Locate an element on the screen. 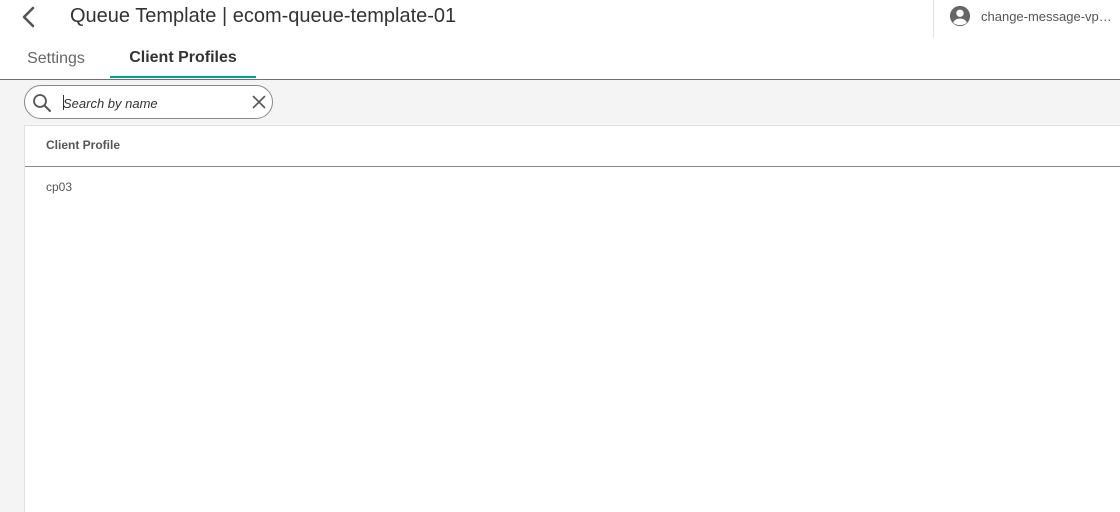 This screenshot has width=1120, height=512. column-header-client-profile: Client Profile is located at coordinates (83, 145).